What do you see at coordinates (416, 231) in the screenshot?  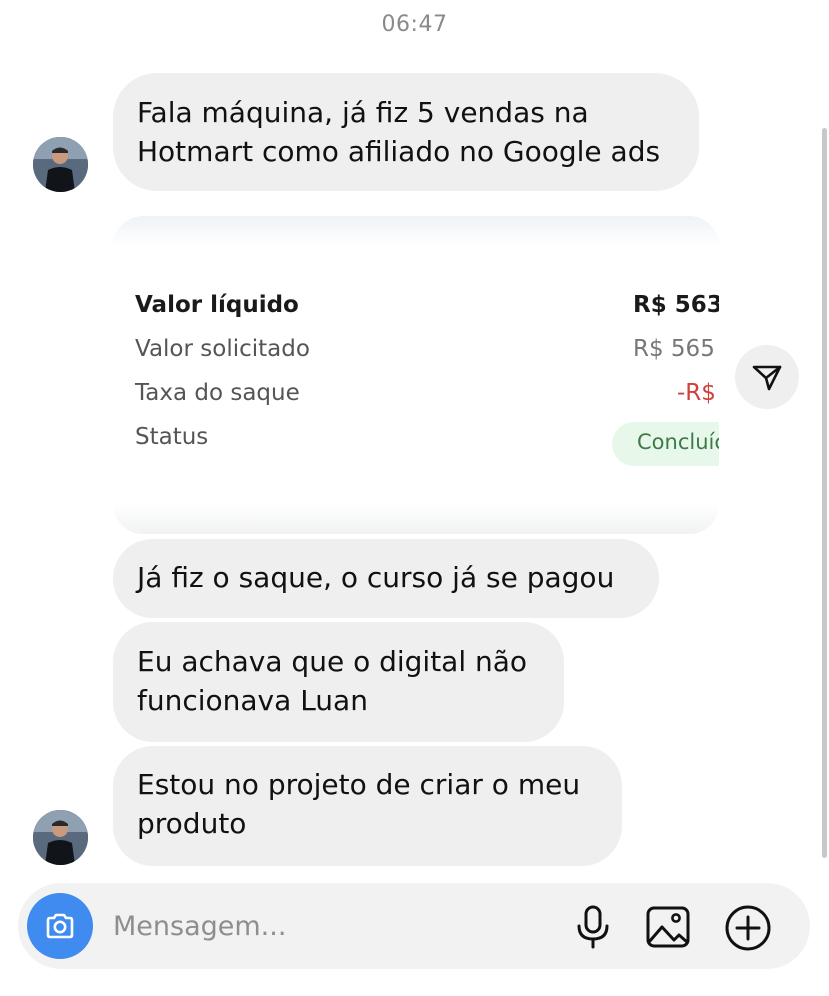 I see `receipt-top-edge` at bounding box center [416, 231].